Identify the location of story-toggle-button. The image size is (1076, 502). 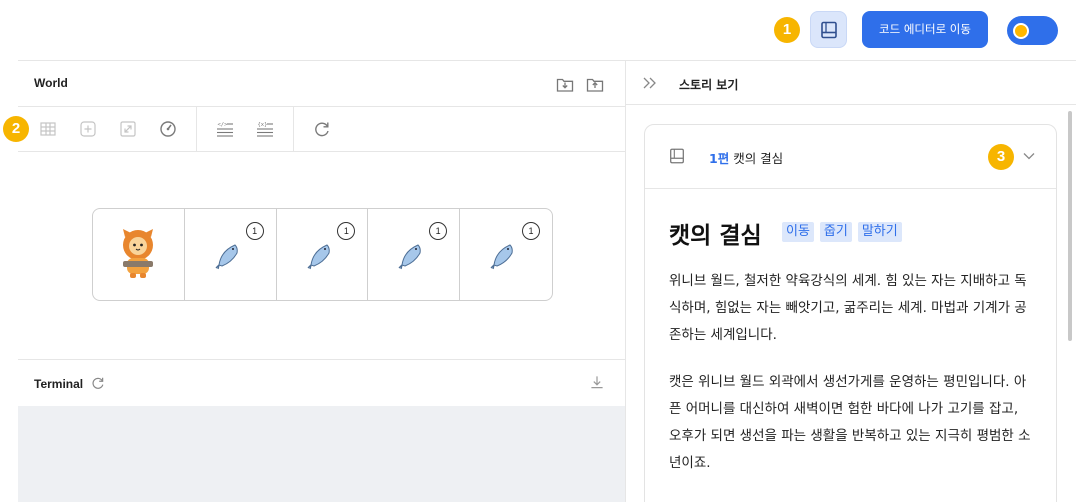
(828, 29).